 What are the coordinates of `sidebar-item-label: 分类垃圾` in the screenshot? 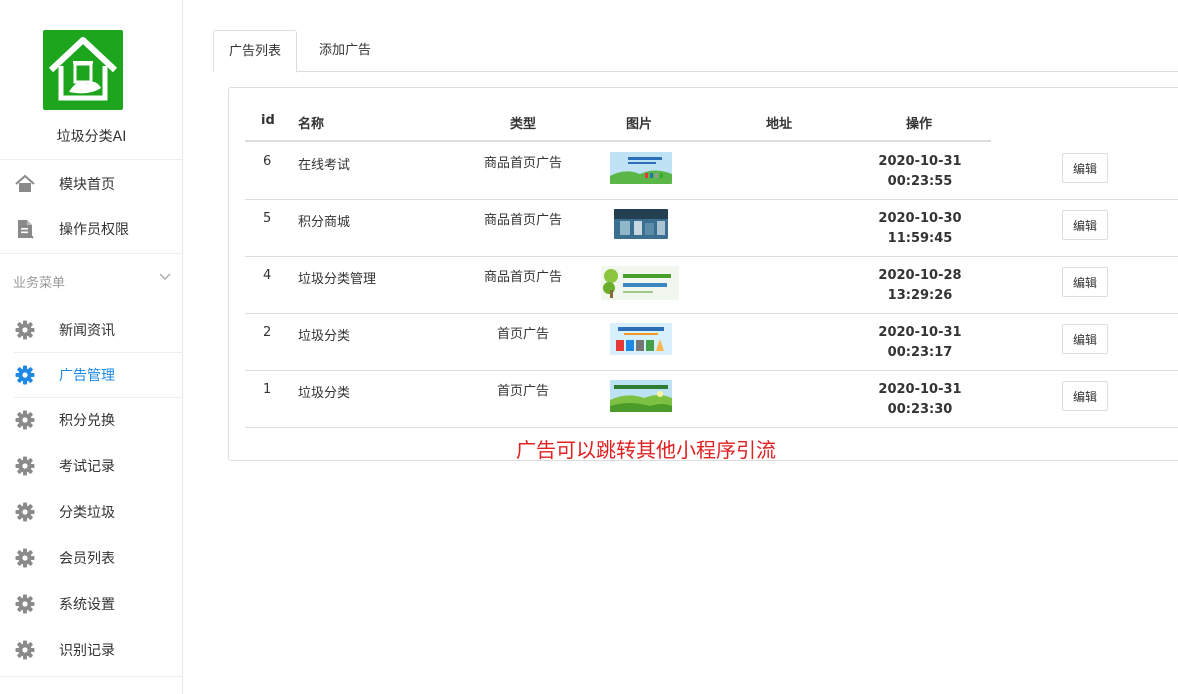 It's located at (87, 513).